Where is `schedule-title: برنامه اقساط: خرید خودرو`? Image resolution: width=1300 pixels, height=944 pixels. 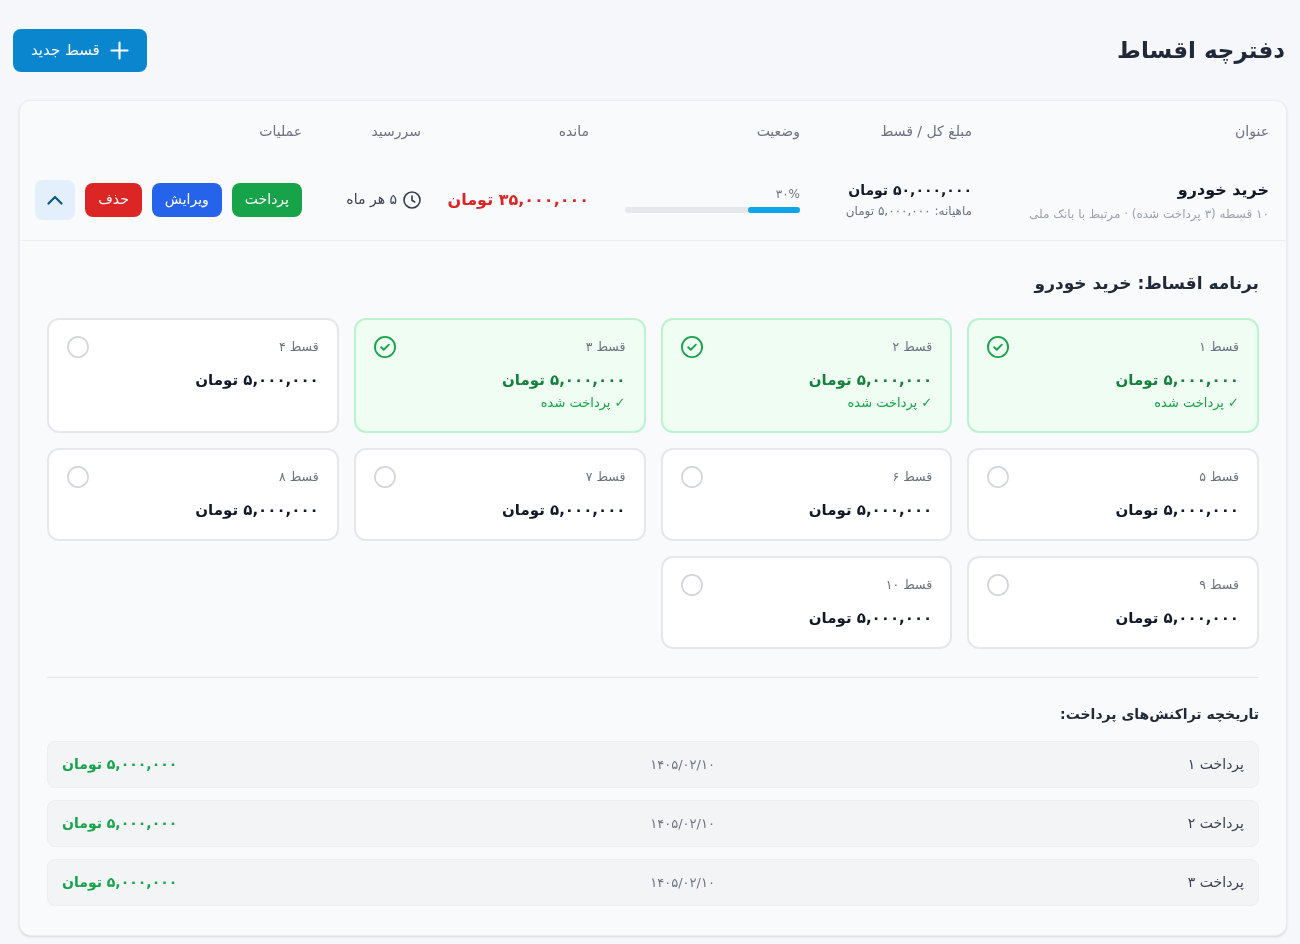 schedule-title: برنامه اقساط: خرید خودرو is located at coordinates (1145, 284).